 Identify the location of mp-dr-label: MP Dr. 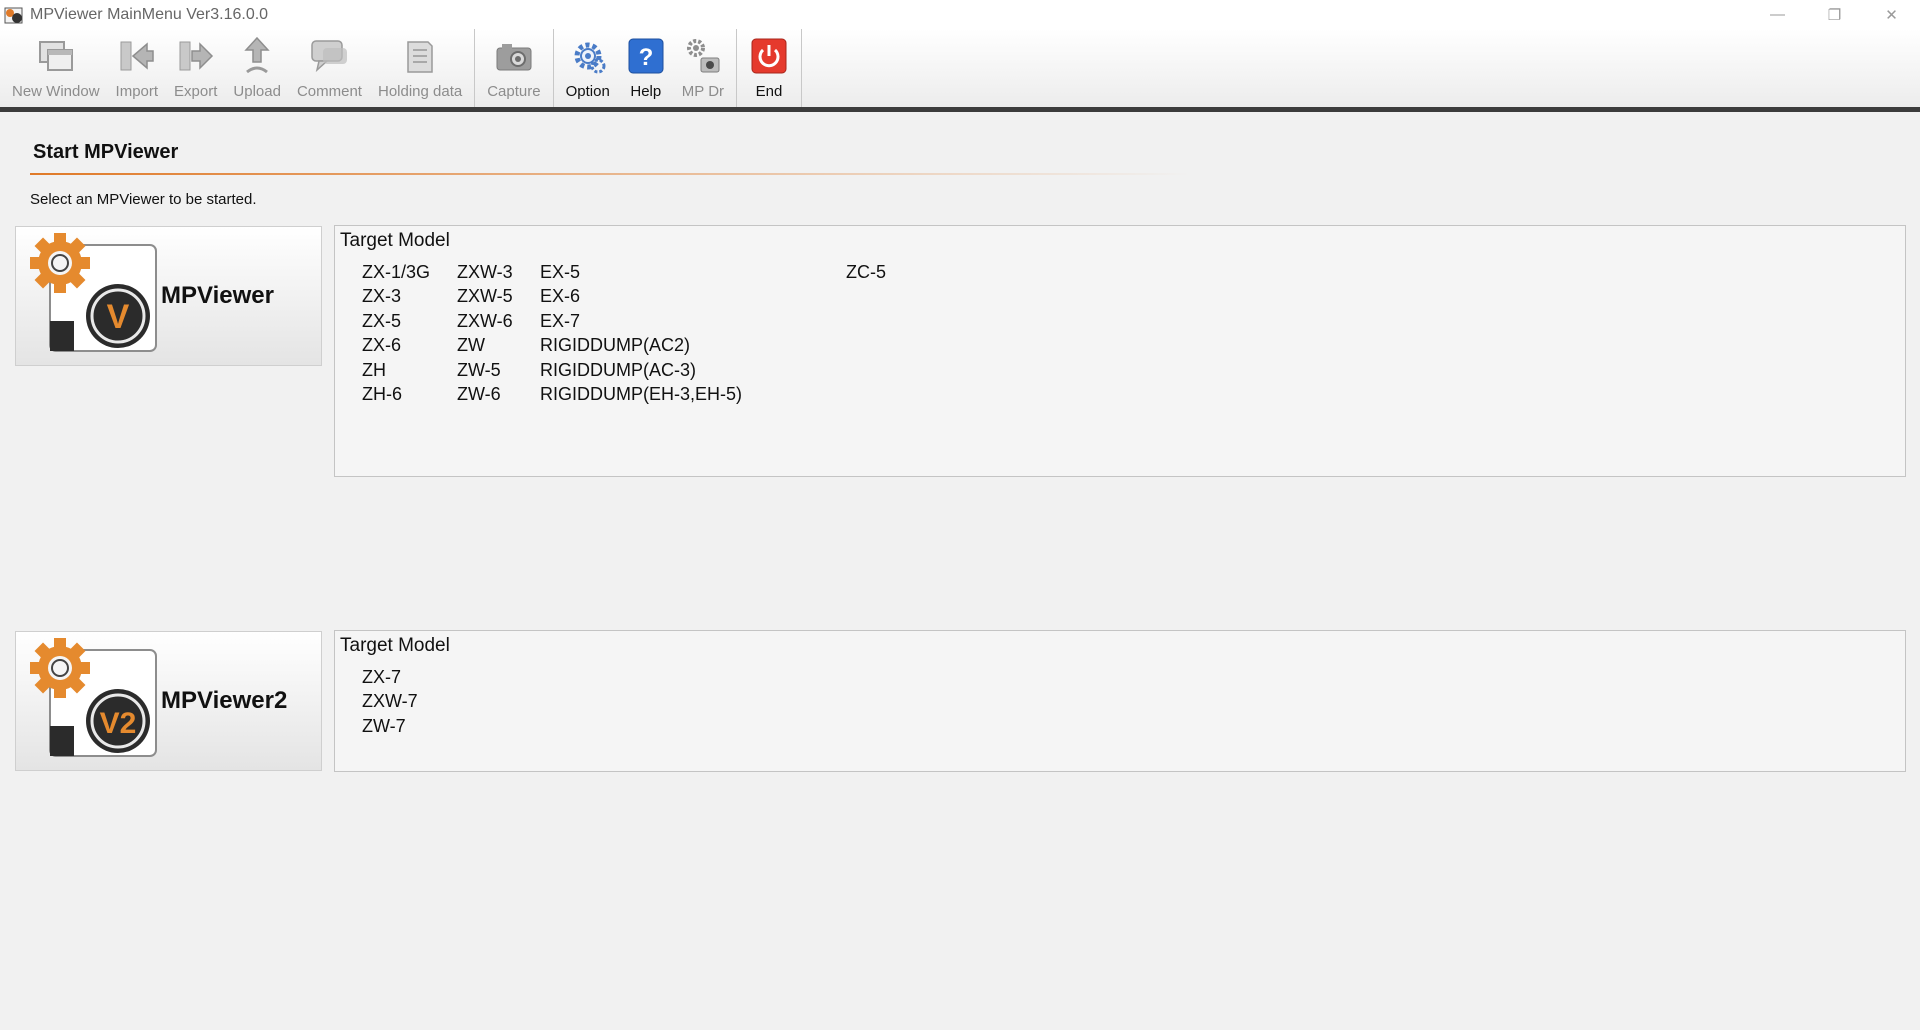
(703, 91).